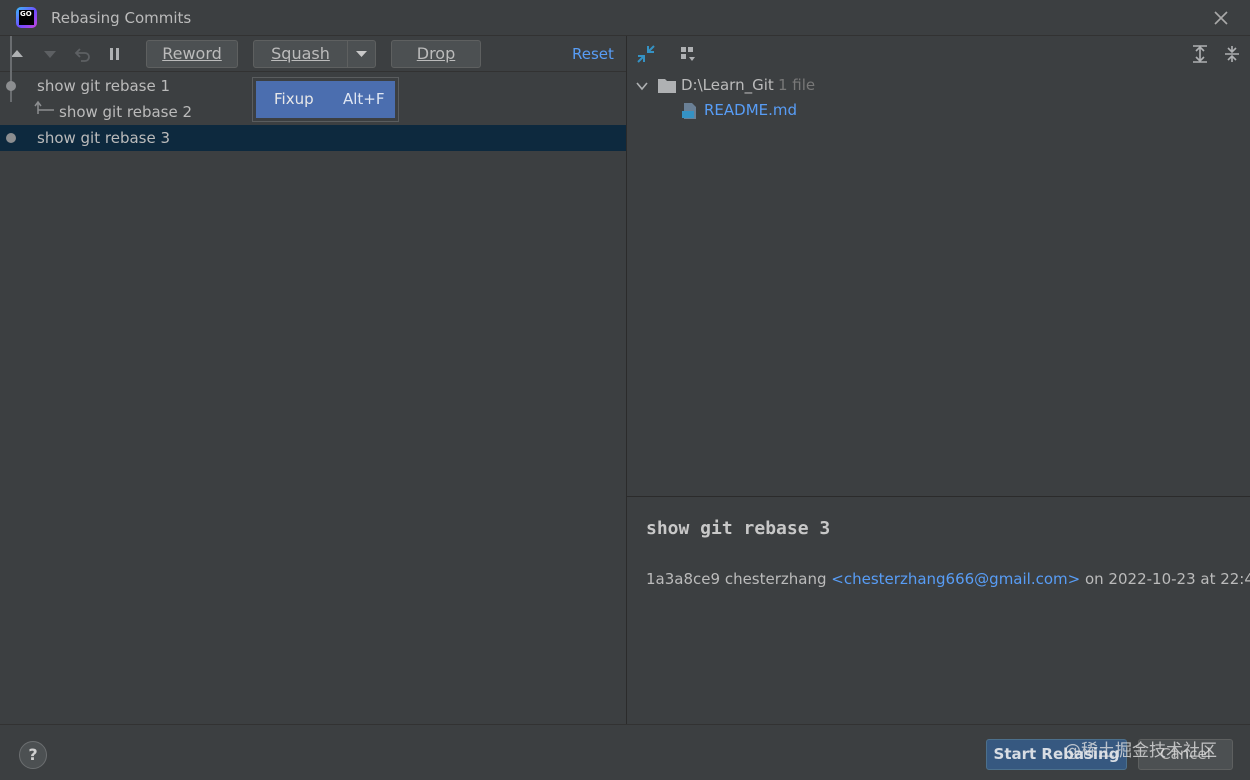 This screenshot has height=780, width=1250. Describe the element at coordinates (1140, 751) in the screenshot. I see `watermark: @稀土掘金技术社区` at that location.